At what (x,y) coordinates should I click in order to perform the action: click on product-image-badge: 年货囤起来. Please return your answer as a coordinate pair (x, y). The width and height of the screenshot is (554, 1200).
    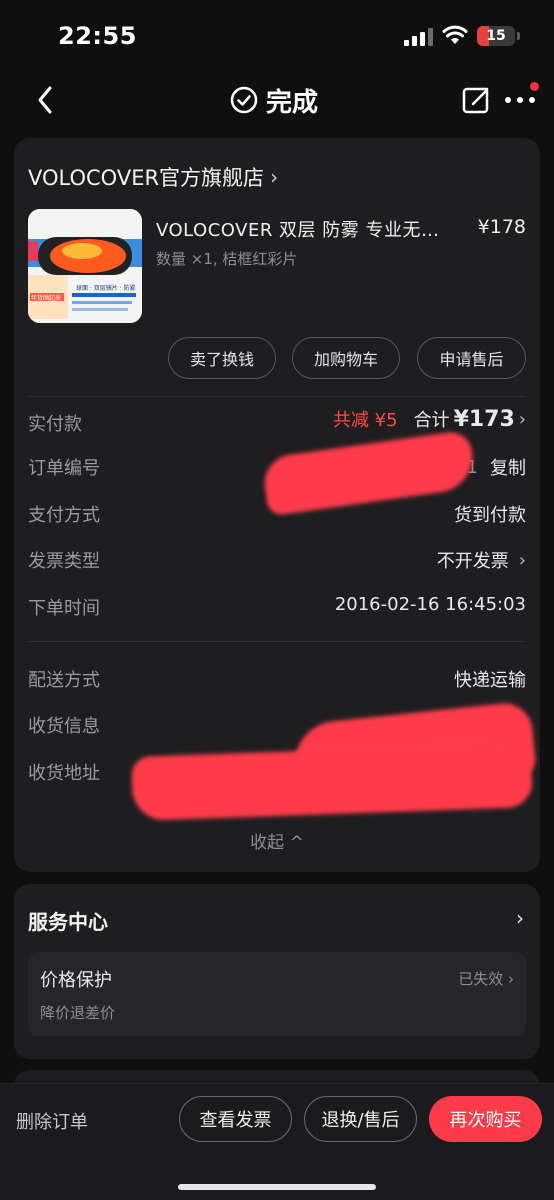
    Looking at the image, I should click on (46, 298).